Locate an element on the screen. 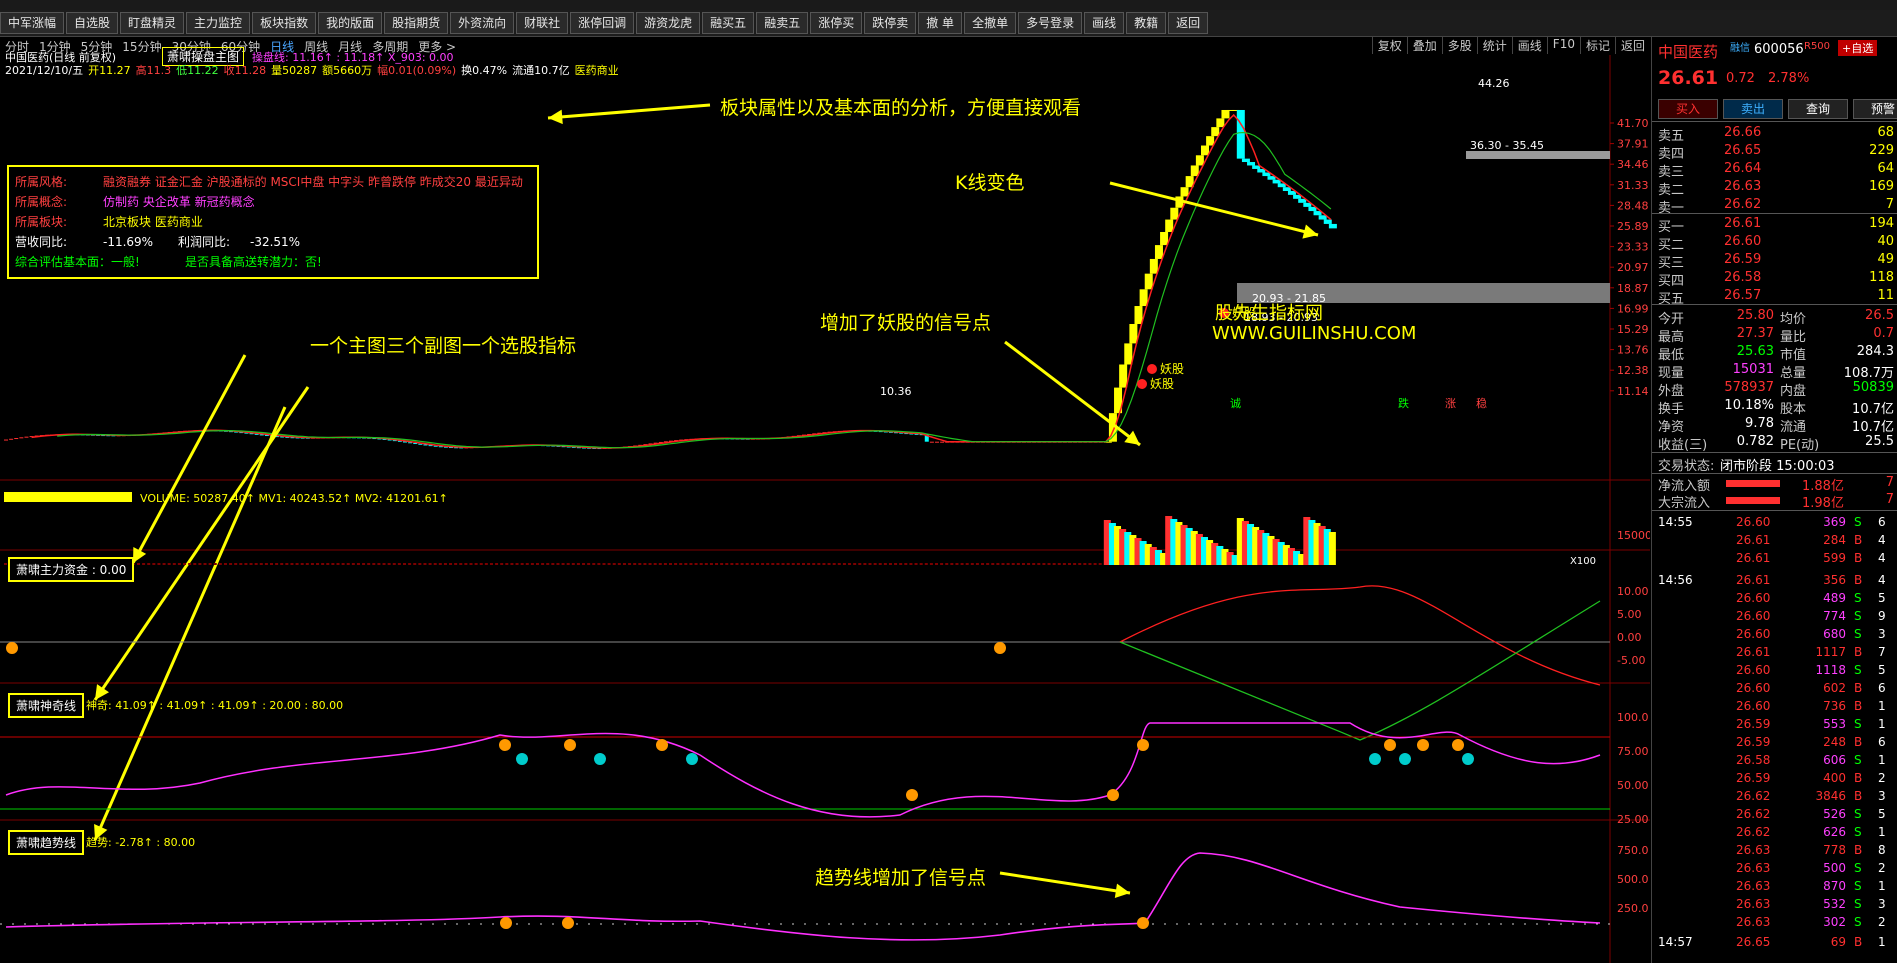 This screenshot has height=963, width=1897. magic-panel-label: 萧啸神奇线 is located at coordinates (46, 705).